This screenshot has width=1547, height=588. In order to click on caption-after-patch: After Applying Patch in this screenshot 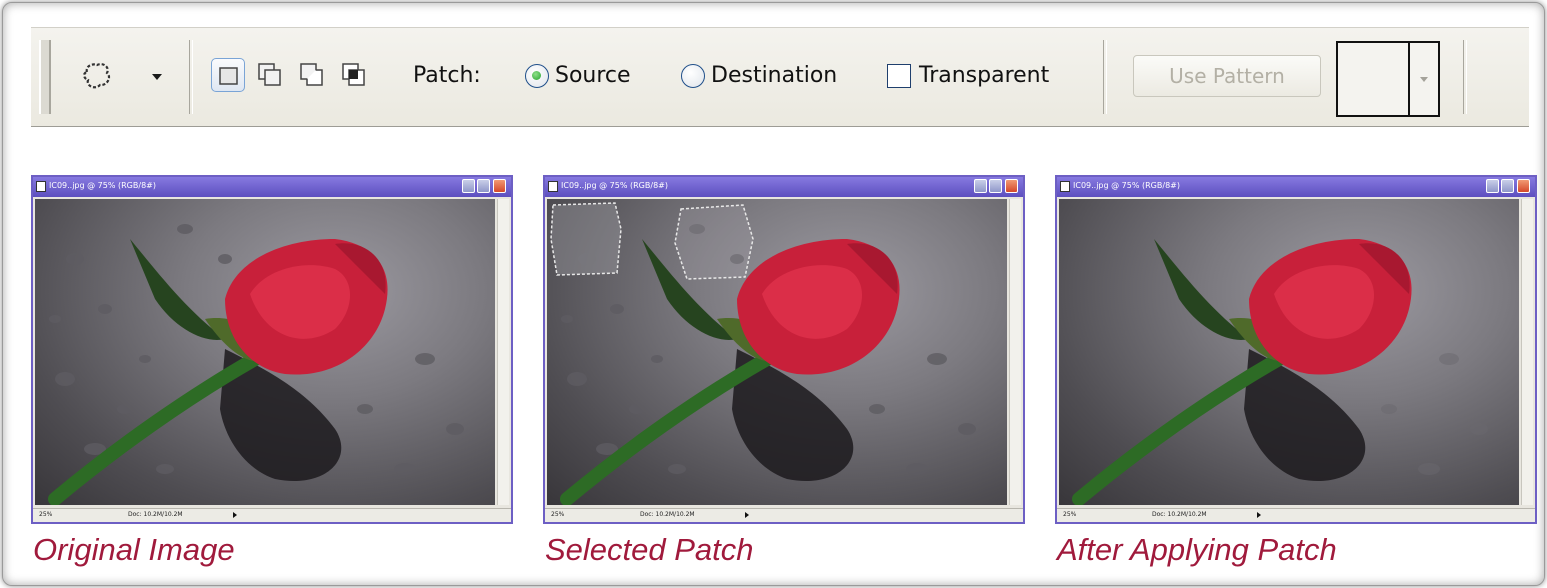, I will do `click(1197, 549)`.